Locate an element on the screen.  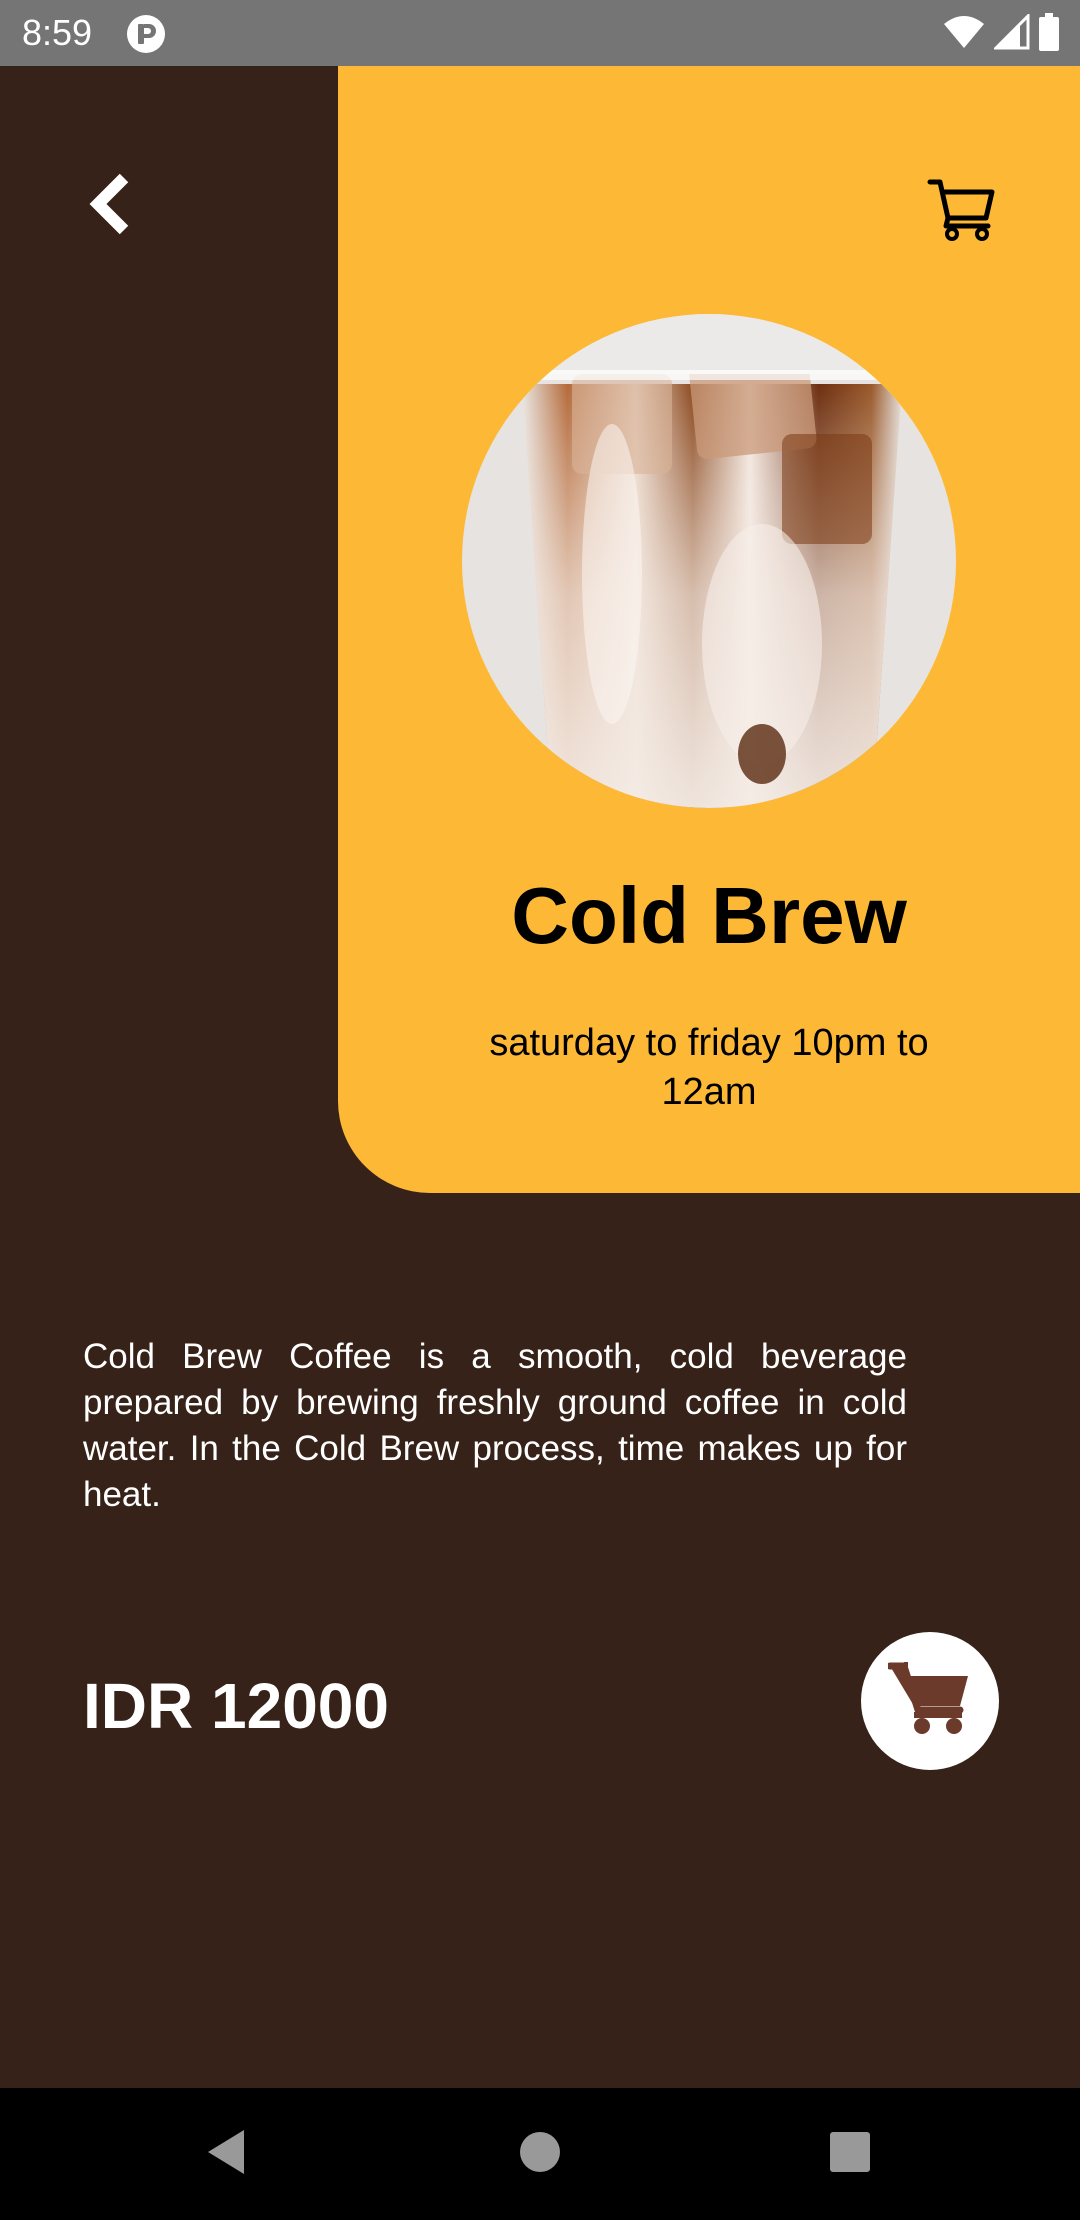
cart-filled-icon is located at coordinates (929, 1701).